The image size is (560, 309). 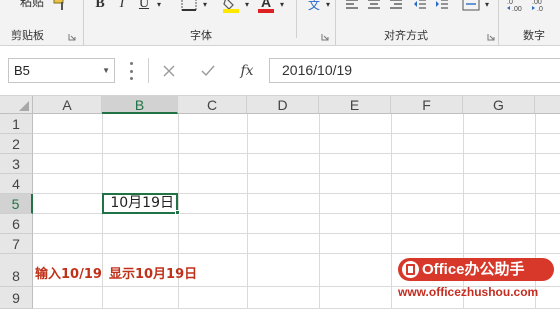 I want to click on increase-decimal-icon: .0.00, so click(x=516, y=7).